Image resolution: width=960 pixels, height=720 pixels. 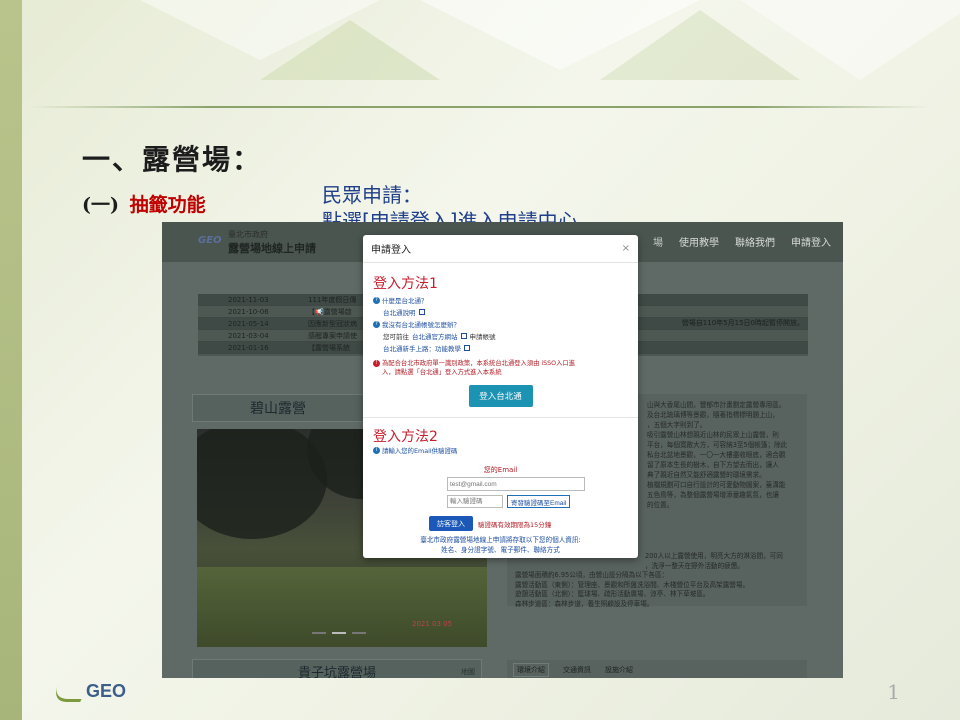 What do you see at coordinates (167, 205) in the screenshot?
I see `subtitle-text: 抽籤功能` at bounding box center [167, 205].